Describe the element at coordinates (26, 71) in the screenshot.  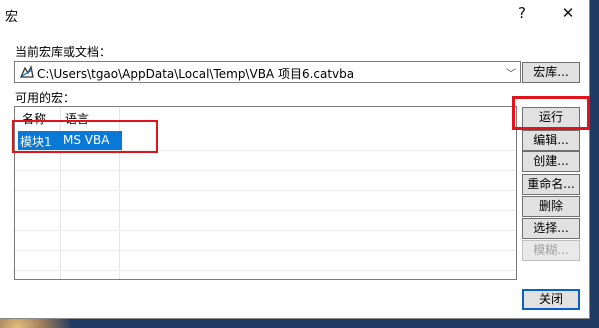
I see `catvba-document-icon` at that location.